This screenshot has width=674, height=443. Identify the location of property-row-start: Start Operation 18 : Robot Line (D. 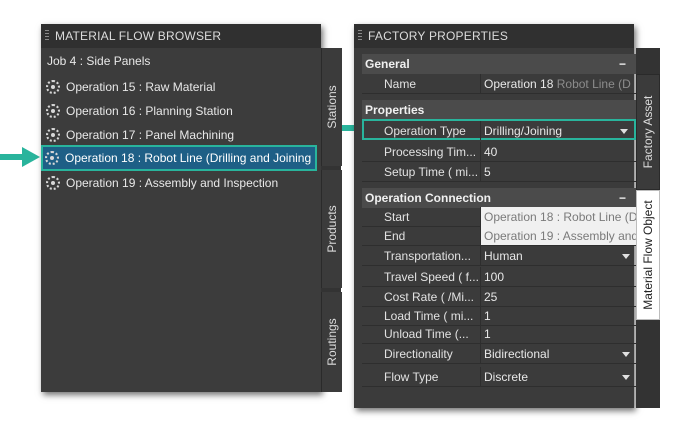
(499, 217).